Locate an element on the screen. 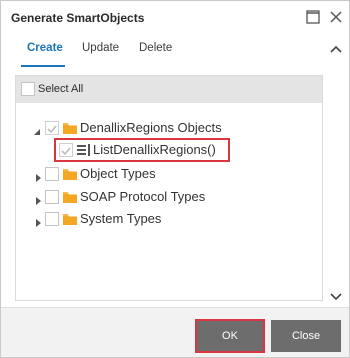  tree-item-label: System Types is located at coordinates (121, 218).